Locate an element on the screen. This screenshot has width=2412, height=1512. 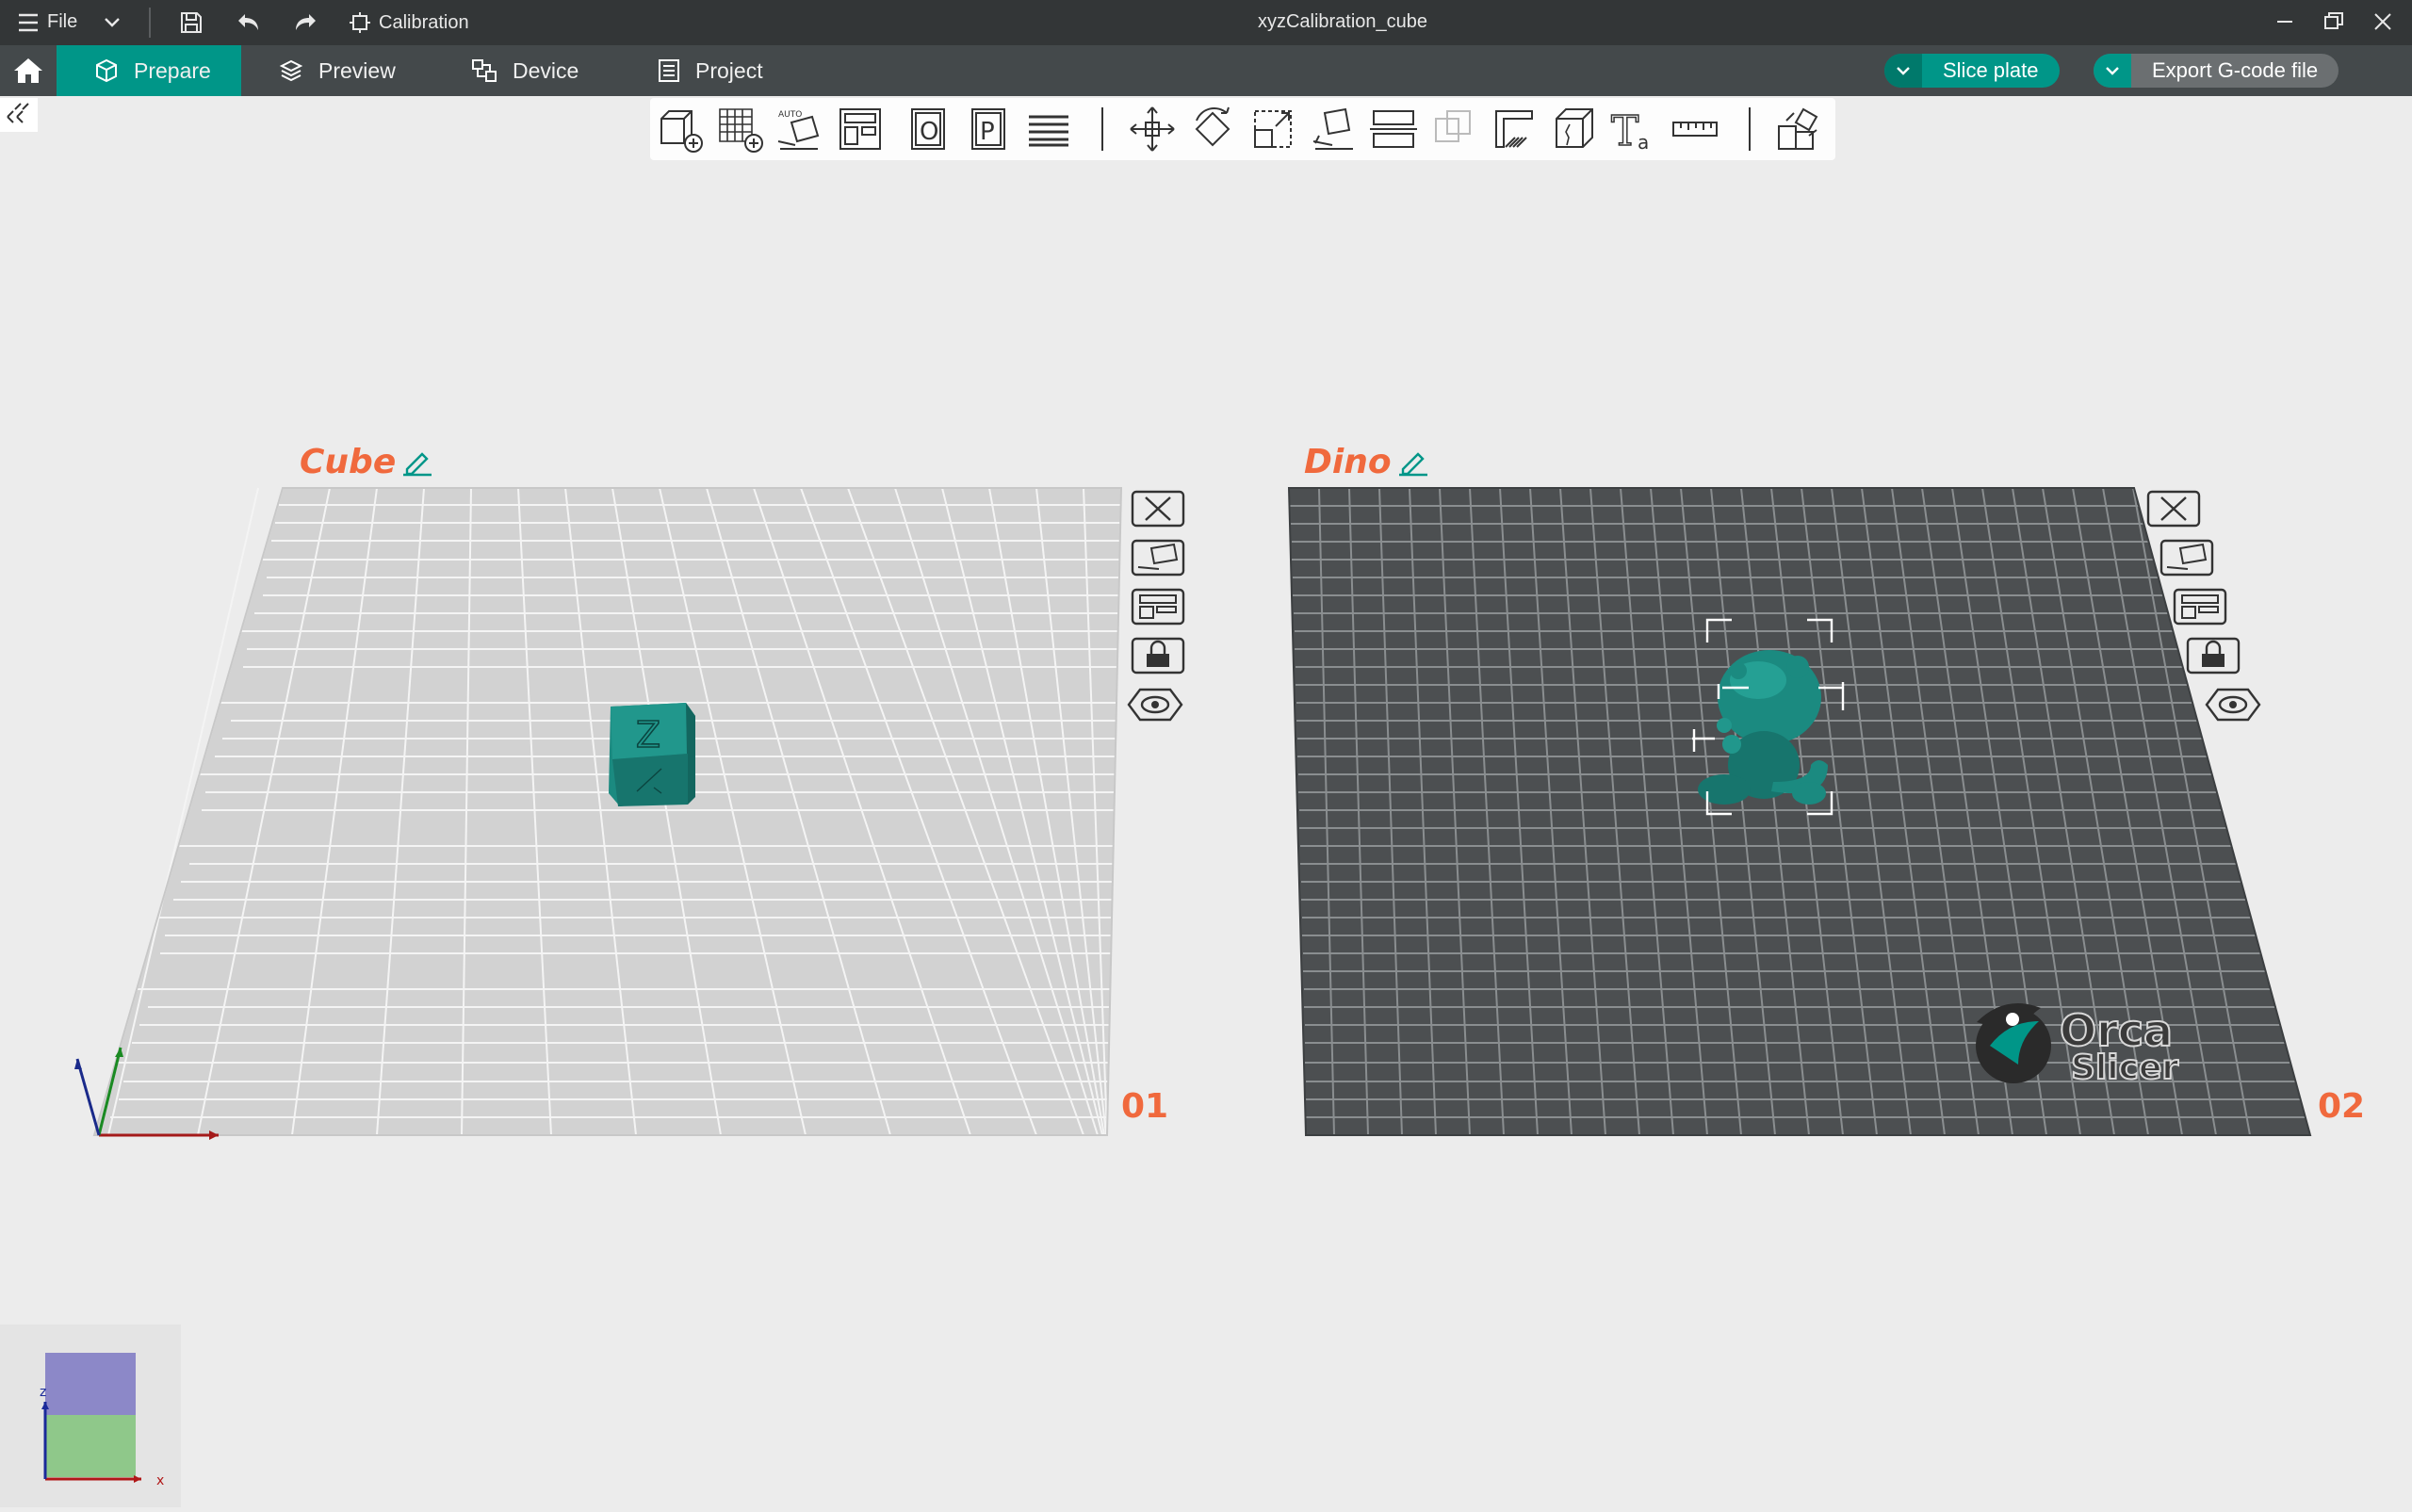
plate-01-orient-button is located at coordinates (1159, 557).